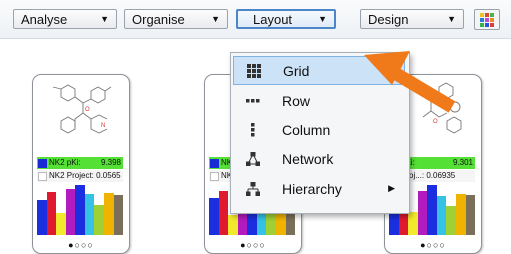 The height and width of the screenshot is (254, 511). Describe the element at coordinates (253, 188) in the screenshot. I see `hierarchy-icon` at that location.